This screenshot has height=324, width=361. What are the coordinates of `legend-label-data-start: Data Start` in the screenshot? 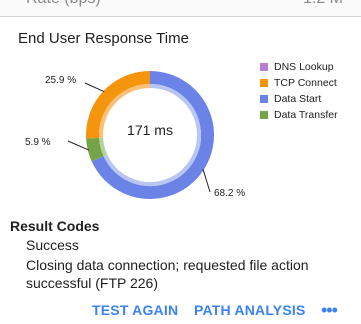 It's located at (298, 99).